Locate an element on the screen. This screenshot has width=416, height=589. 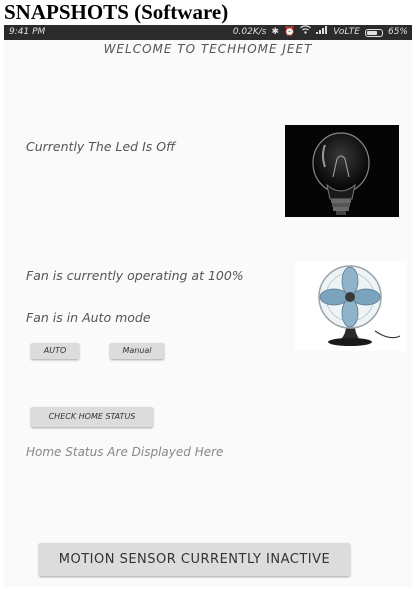
auto-button: AUTO is located at coordinates (55, 351).